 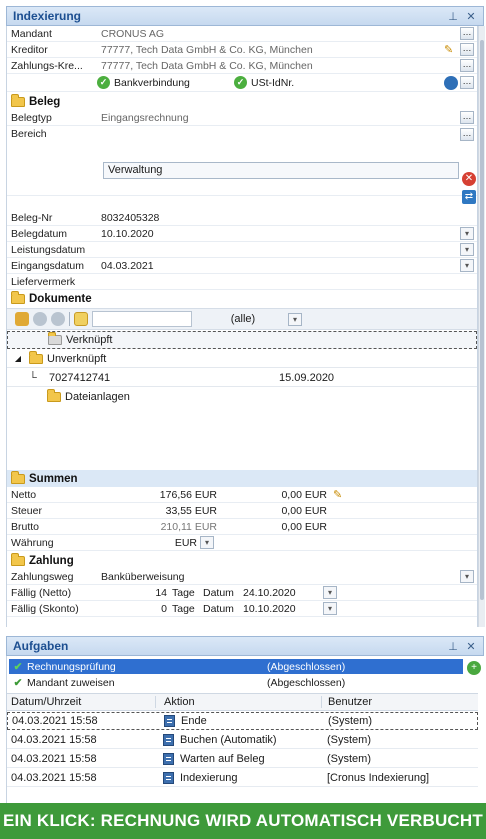 What do you see at coordinates (236, 682) in the screenshot?
I see `task-row: ✔ Mandant zuweisen (Abgeschlossen)` at bounding box center [236, 682].